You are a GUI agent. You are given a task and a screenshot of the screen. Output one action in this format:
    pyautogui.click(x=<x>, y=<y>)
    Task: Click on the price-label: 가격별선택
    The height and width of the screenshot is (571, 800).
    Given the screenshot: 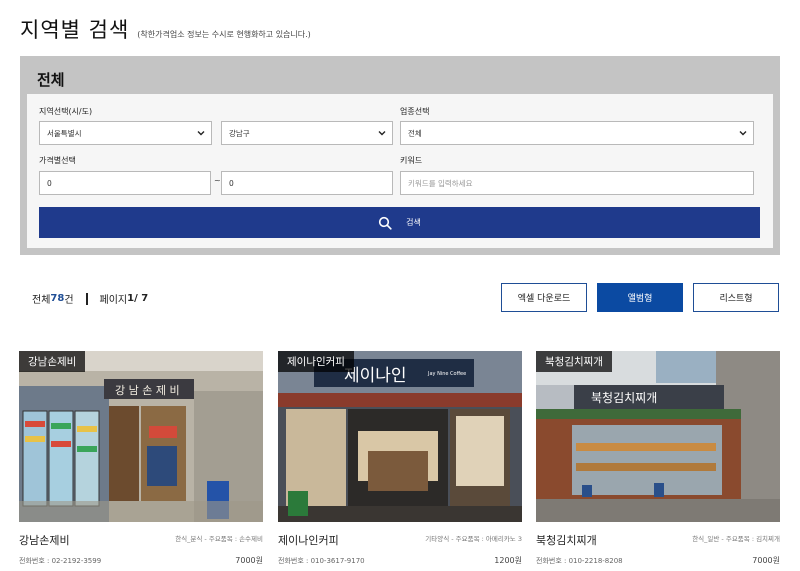 What is the action you would take?
    pyautogui.click(x=57, y=160)
    